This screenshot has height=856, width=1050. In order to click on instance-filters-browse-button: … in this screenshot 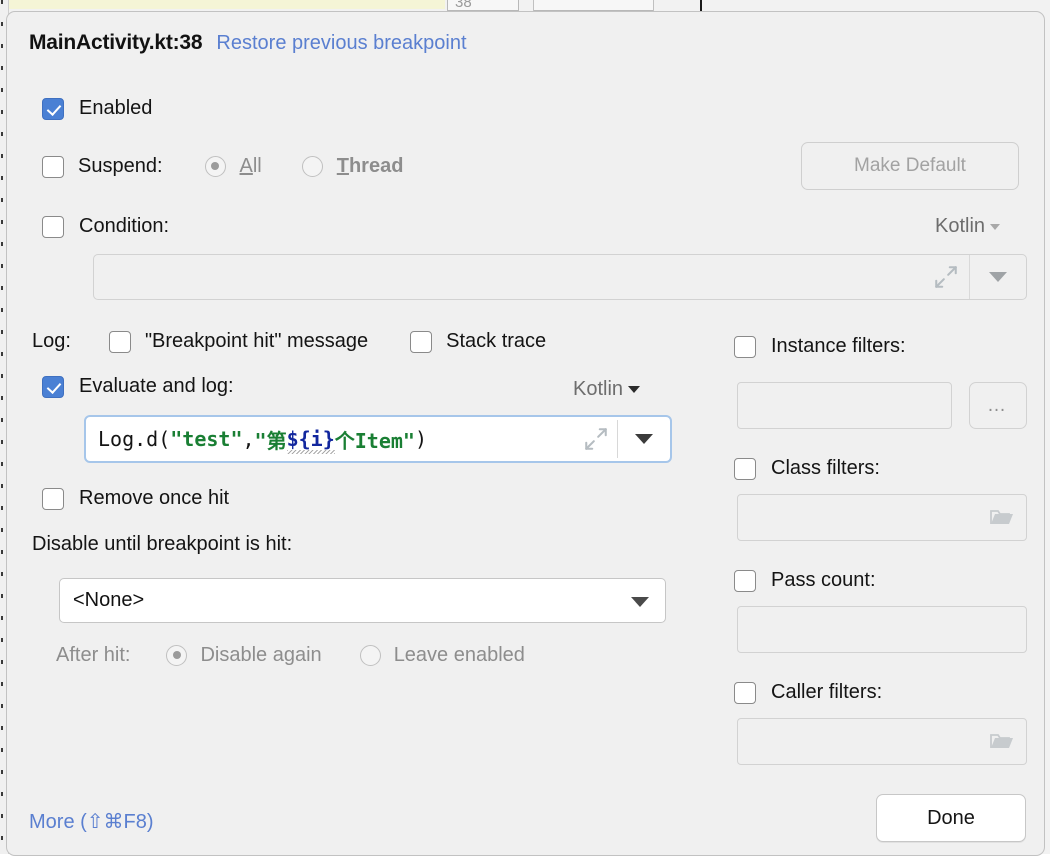, I will do `click(998, 405)`.